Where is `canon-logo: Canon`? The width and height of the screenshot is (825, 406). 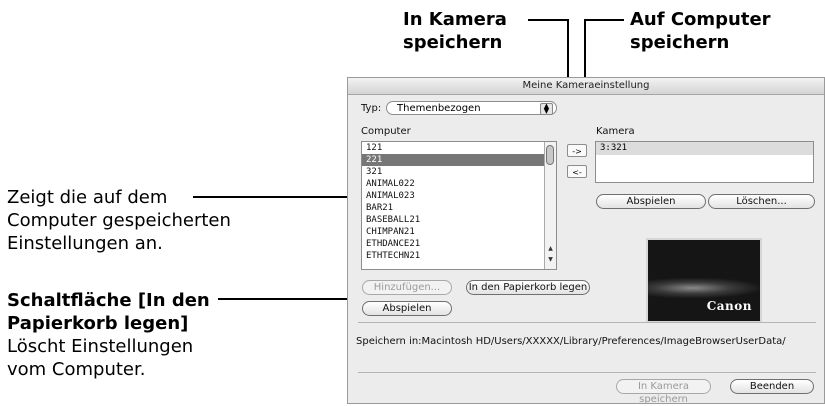 canon-logo: Canon is located at coordinates (729, 306).